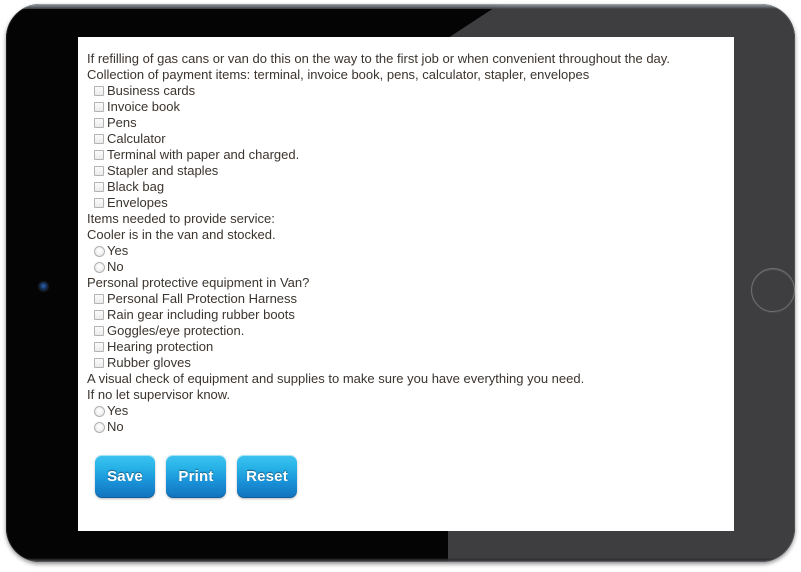  What do you see at coordinates (99, 107) in the screenshot?
I see `checkbox-invoice-book` at bounding box center [99, 107].